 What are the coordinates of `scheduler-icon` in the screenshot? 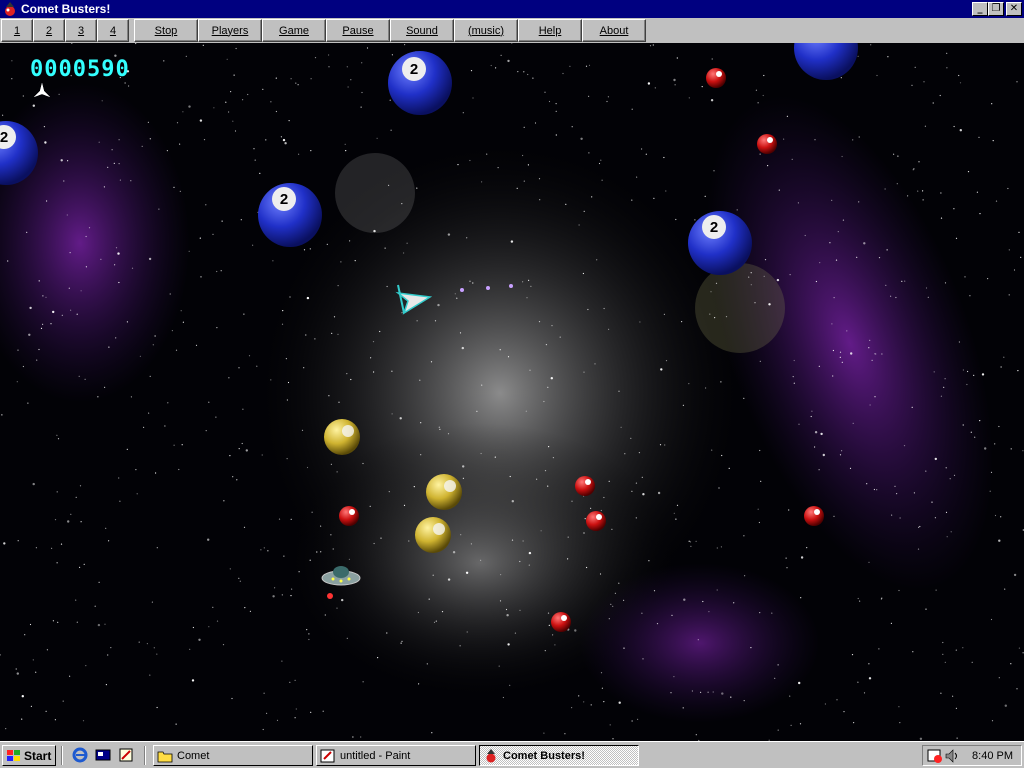 It's located at (935, 756).